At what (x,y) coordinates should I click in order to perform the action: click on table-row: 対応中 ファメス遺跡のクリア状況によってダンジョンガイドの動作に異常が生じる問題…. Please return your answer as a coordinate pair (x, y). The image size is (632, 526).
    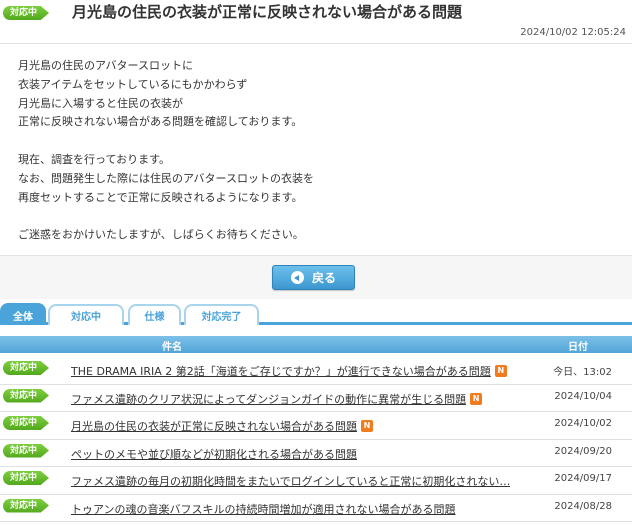
    Looking at the image, I should click on (316, 398).